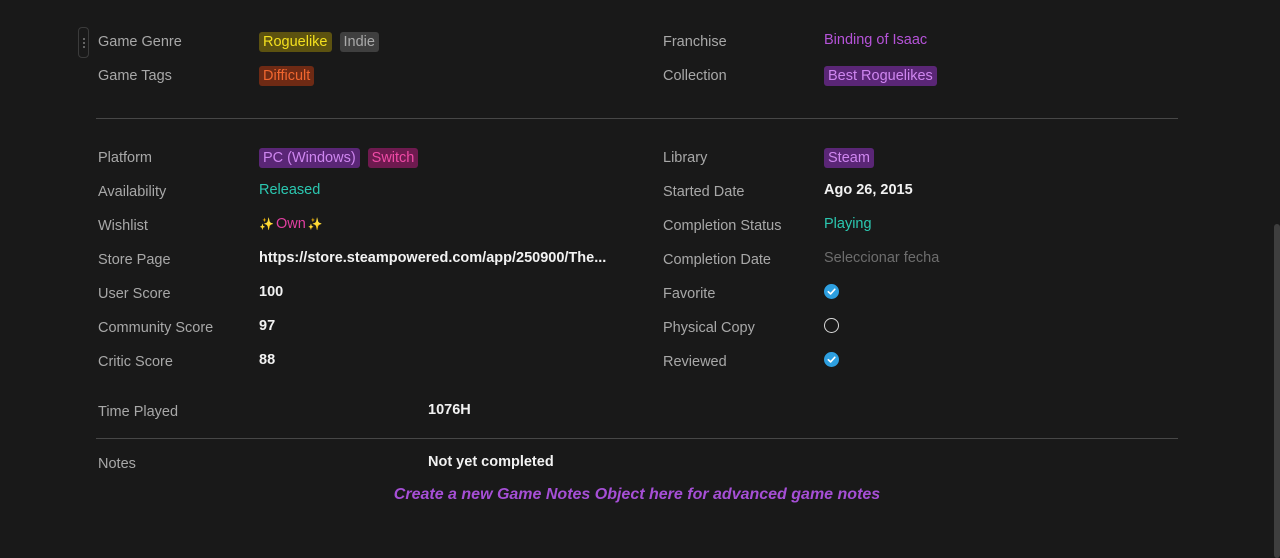 This screenshot has width=1280, height=558. Describe the element at coordinates (138, 412) in the screenshot. I see `property-label: Time Played` at that location.